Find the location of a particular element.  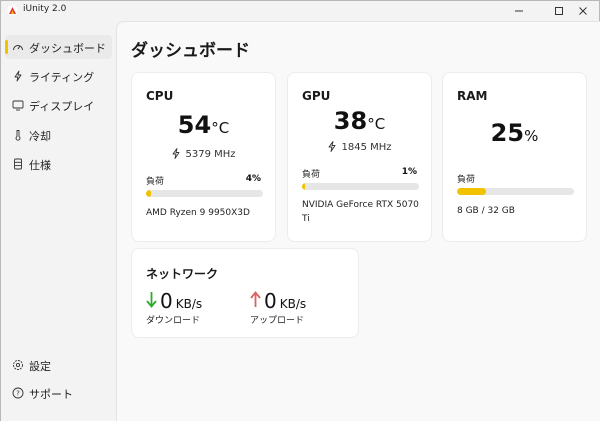

gpu-load-bar is located at coordinates (360, 186).